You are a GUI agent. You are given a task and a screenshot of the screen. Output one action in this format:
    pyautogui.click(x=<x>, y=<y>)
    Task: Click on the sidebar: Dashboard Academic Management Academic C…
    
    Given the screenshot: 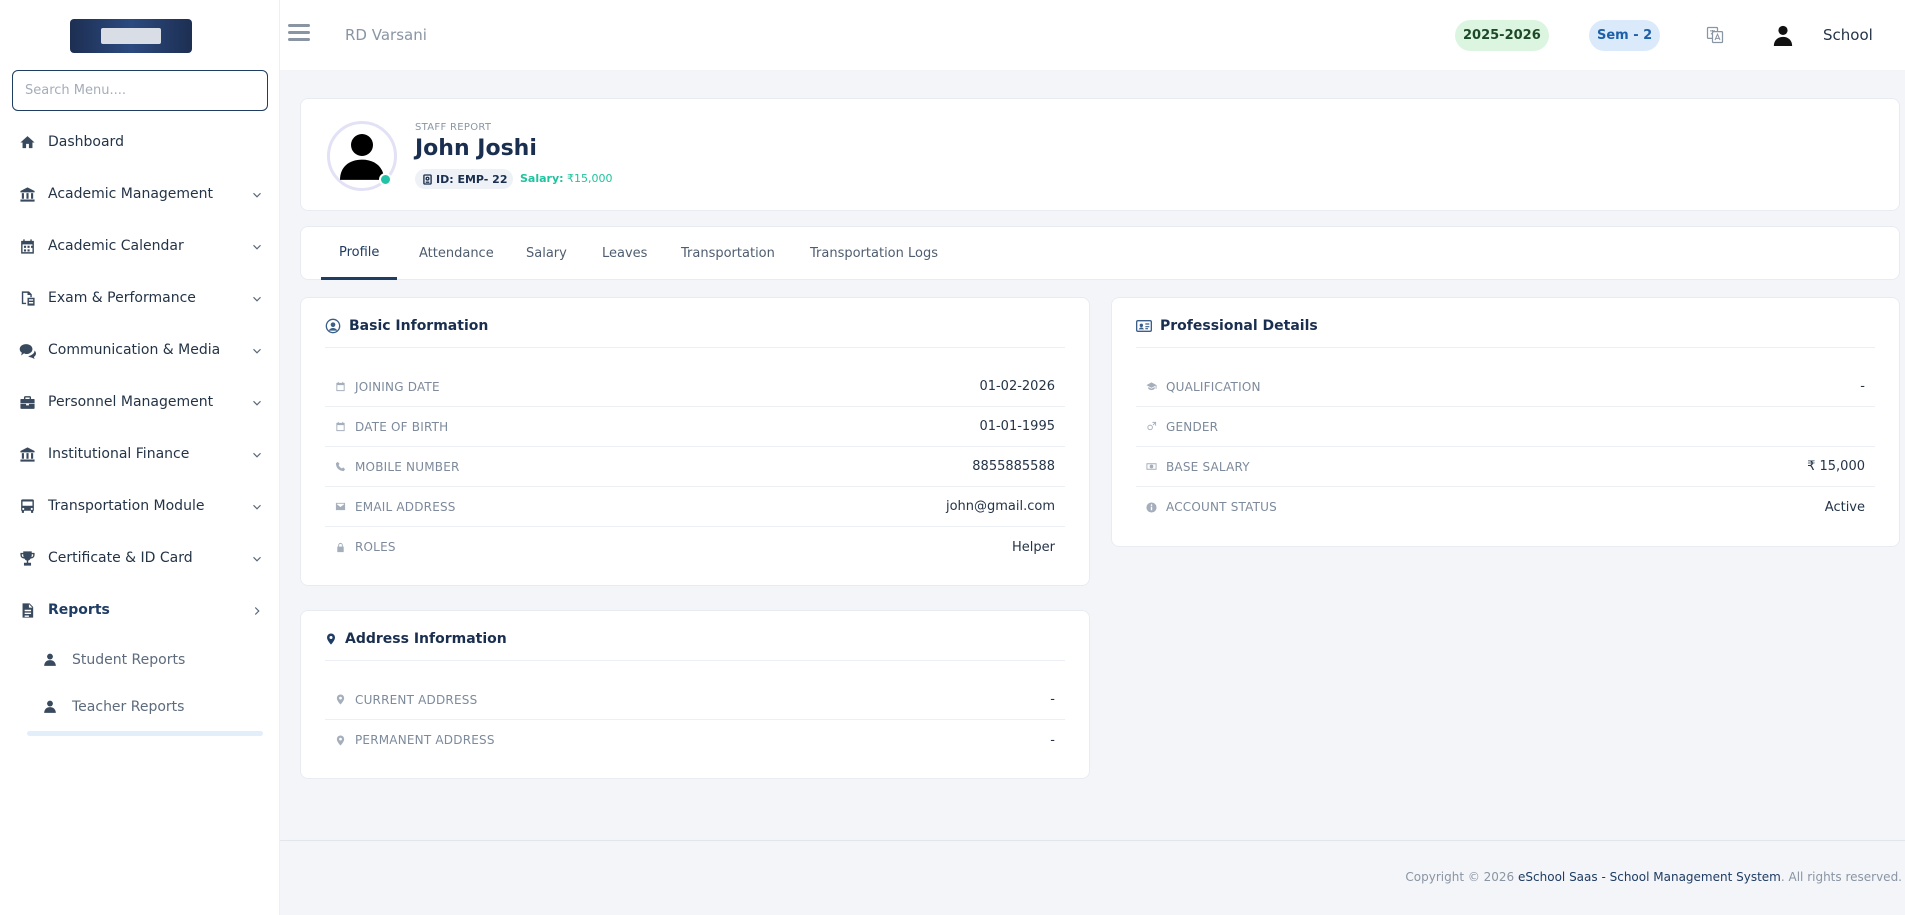 What is the action you would take?
    pyautogui.click(x=140, y=457)
    